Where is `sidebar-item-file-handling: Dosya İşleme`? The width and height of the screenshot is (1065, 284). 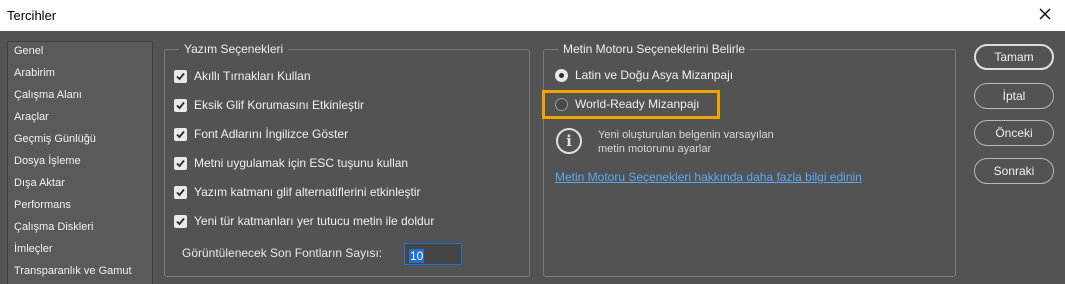 sidebar-item-file-handling: Dosya İşleme is located at coordinates (47, 161).